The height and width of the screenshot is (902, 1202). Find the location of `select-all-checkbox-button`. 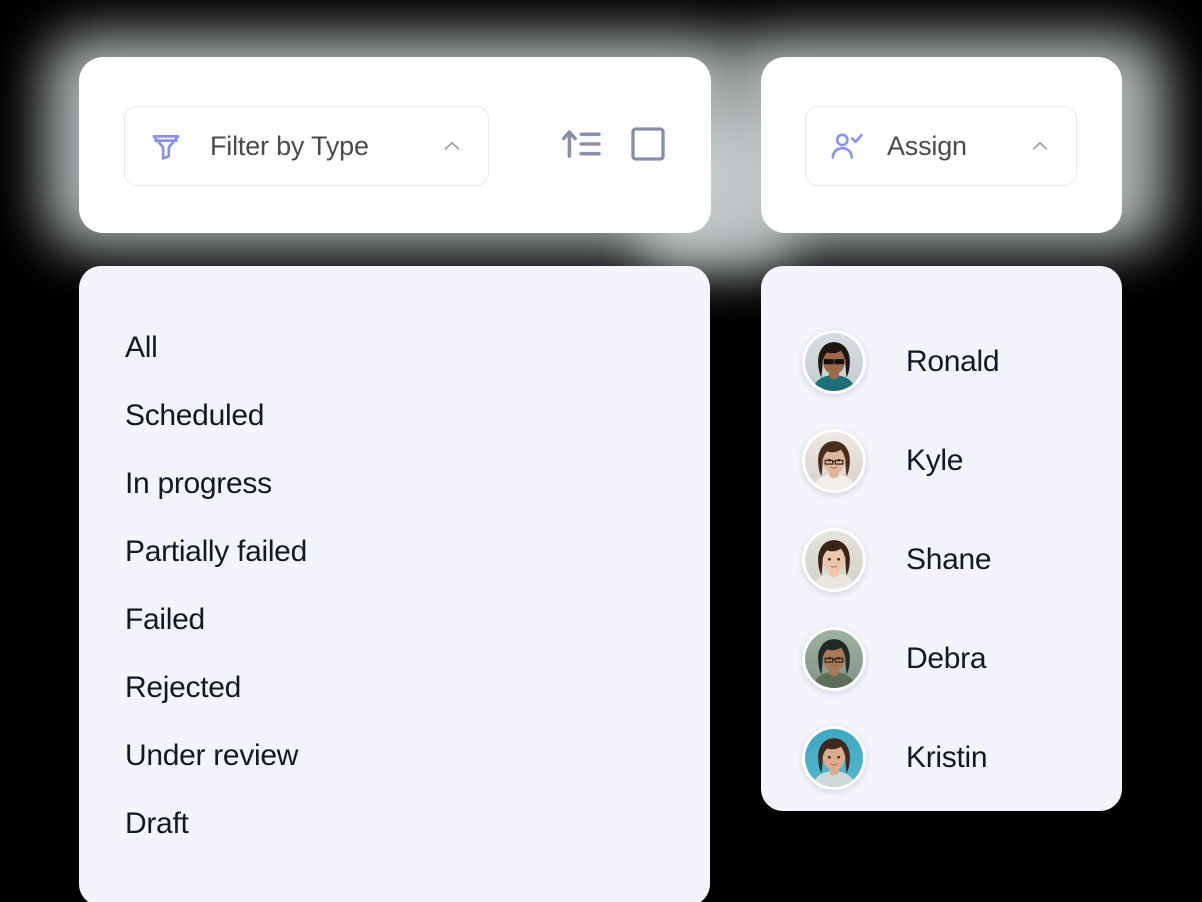

select-all-checkbox-button is located at coordinates (648, 146).